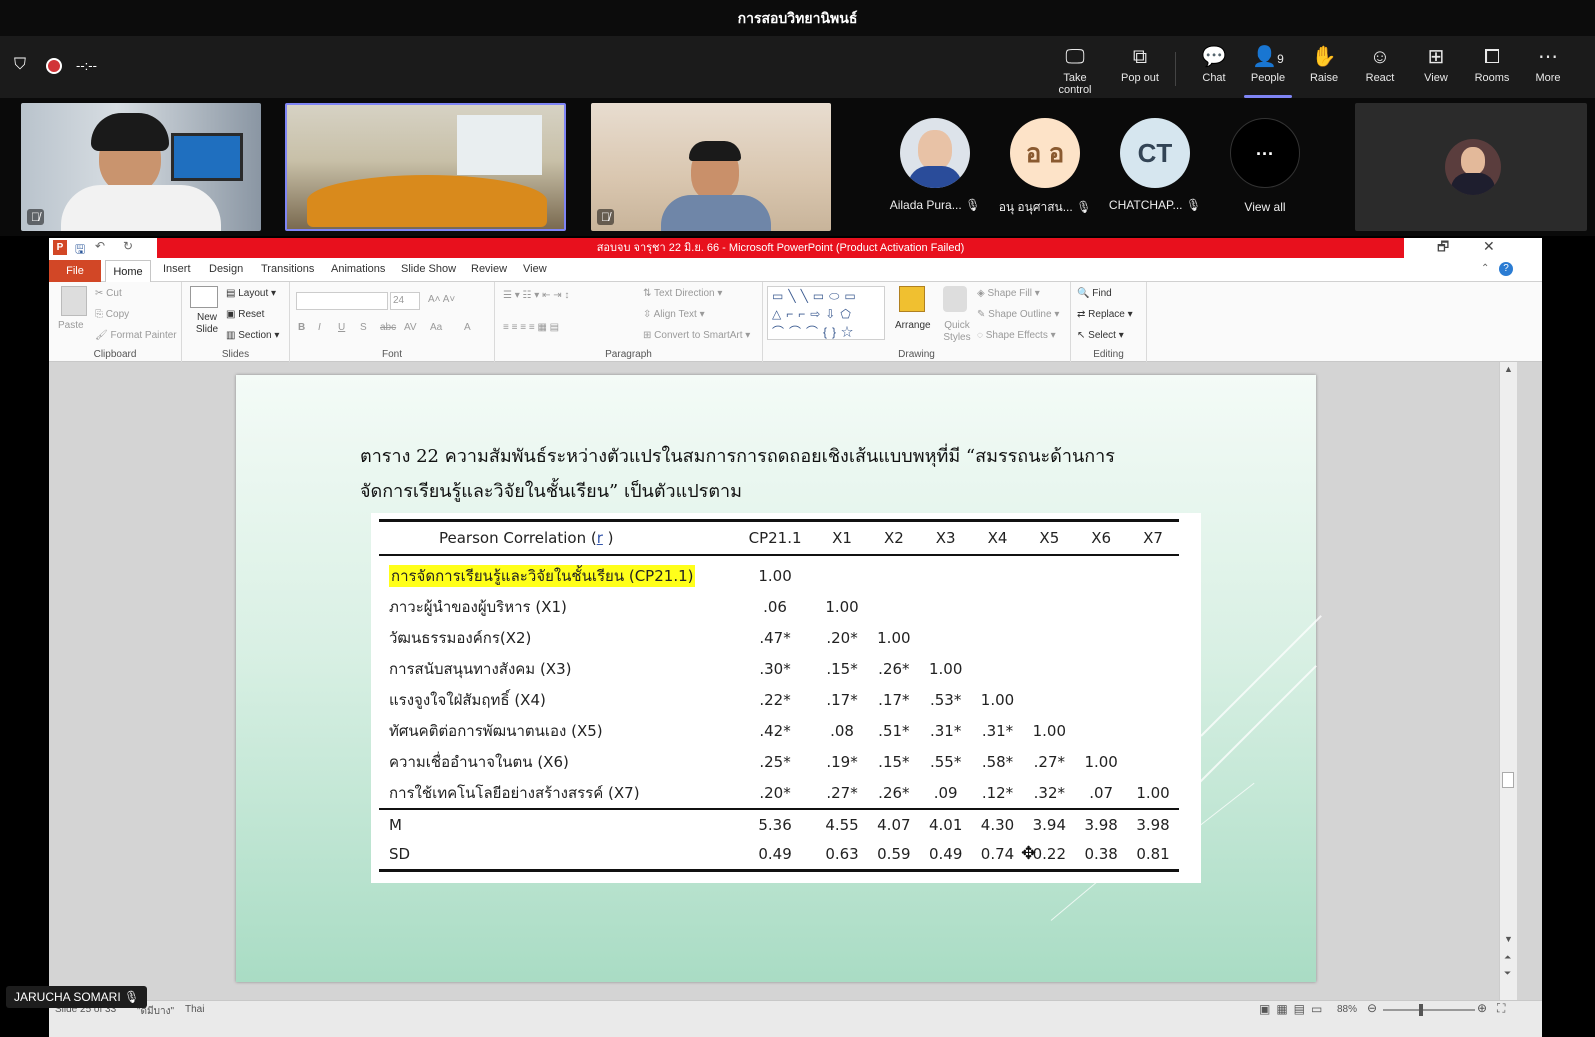  Describe the element at coordinates (112, 314) in the screenshot. I see `copy-button: ⎘ Copy` at that location.